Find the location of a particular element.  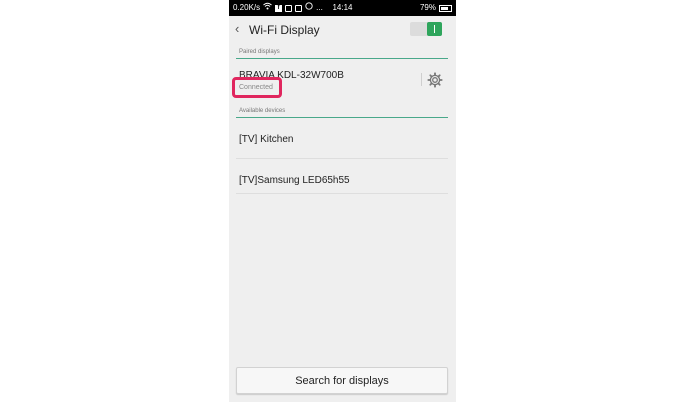

battery-icon is located at coordinates (445, 8).